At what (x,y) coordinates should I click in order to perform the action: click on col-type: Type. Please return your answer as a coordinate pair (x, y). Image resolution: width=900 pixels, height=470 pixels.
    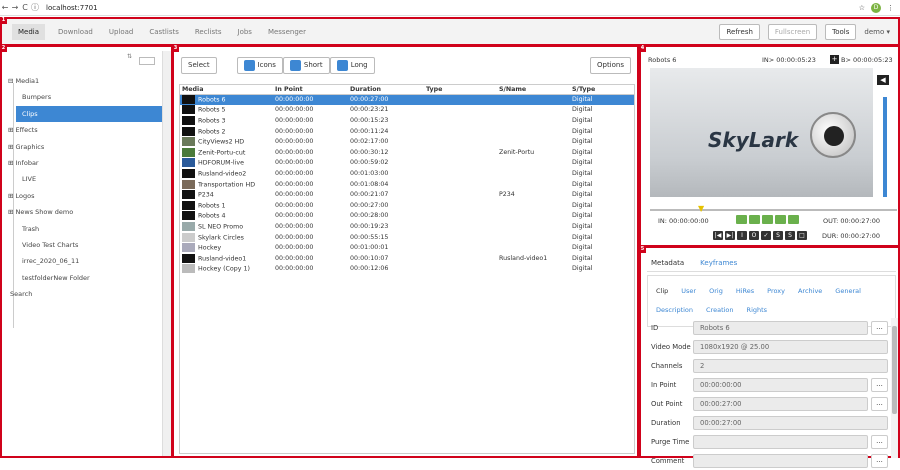
    Looking at the image, I should click on (460, 90).